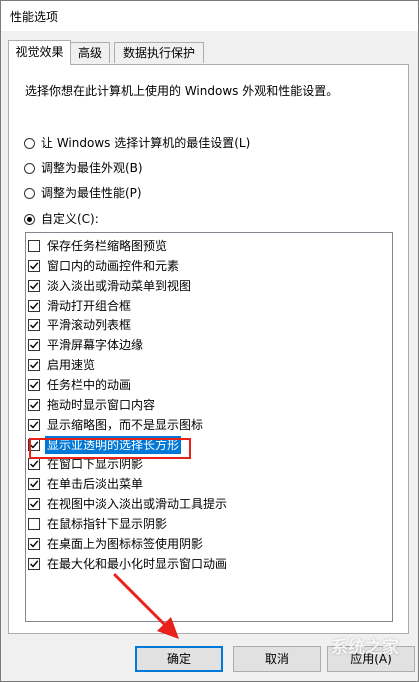 This screenshot has width=419, height=682. I want to click on tab-data-execution-prevention: 数据执行保护, so click(159, 52).